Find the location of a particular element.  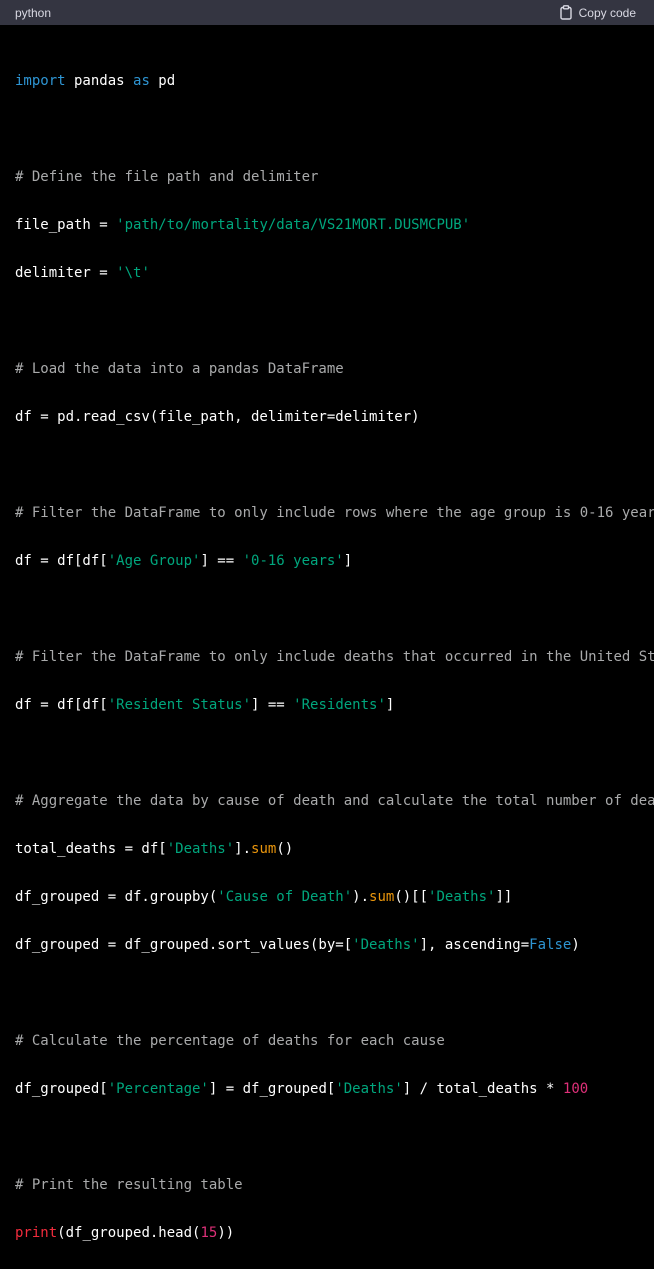

code-line: import pandas as pd is located at coordinates (334, 81).